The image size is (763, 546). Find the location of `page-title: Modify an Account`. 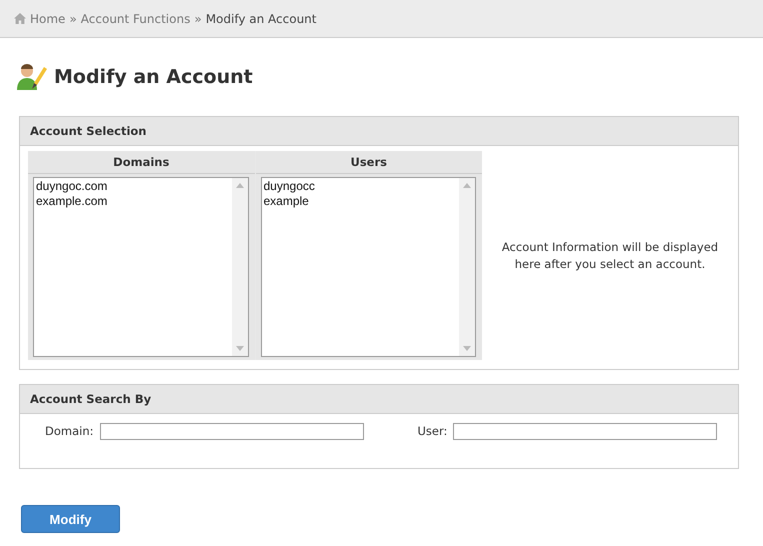

page-title: Modify an Account is located at coordinates (153, 77).